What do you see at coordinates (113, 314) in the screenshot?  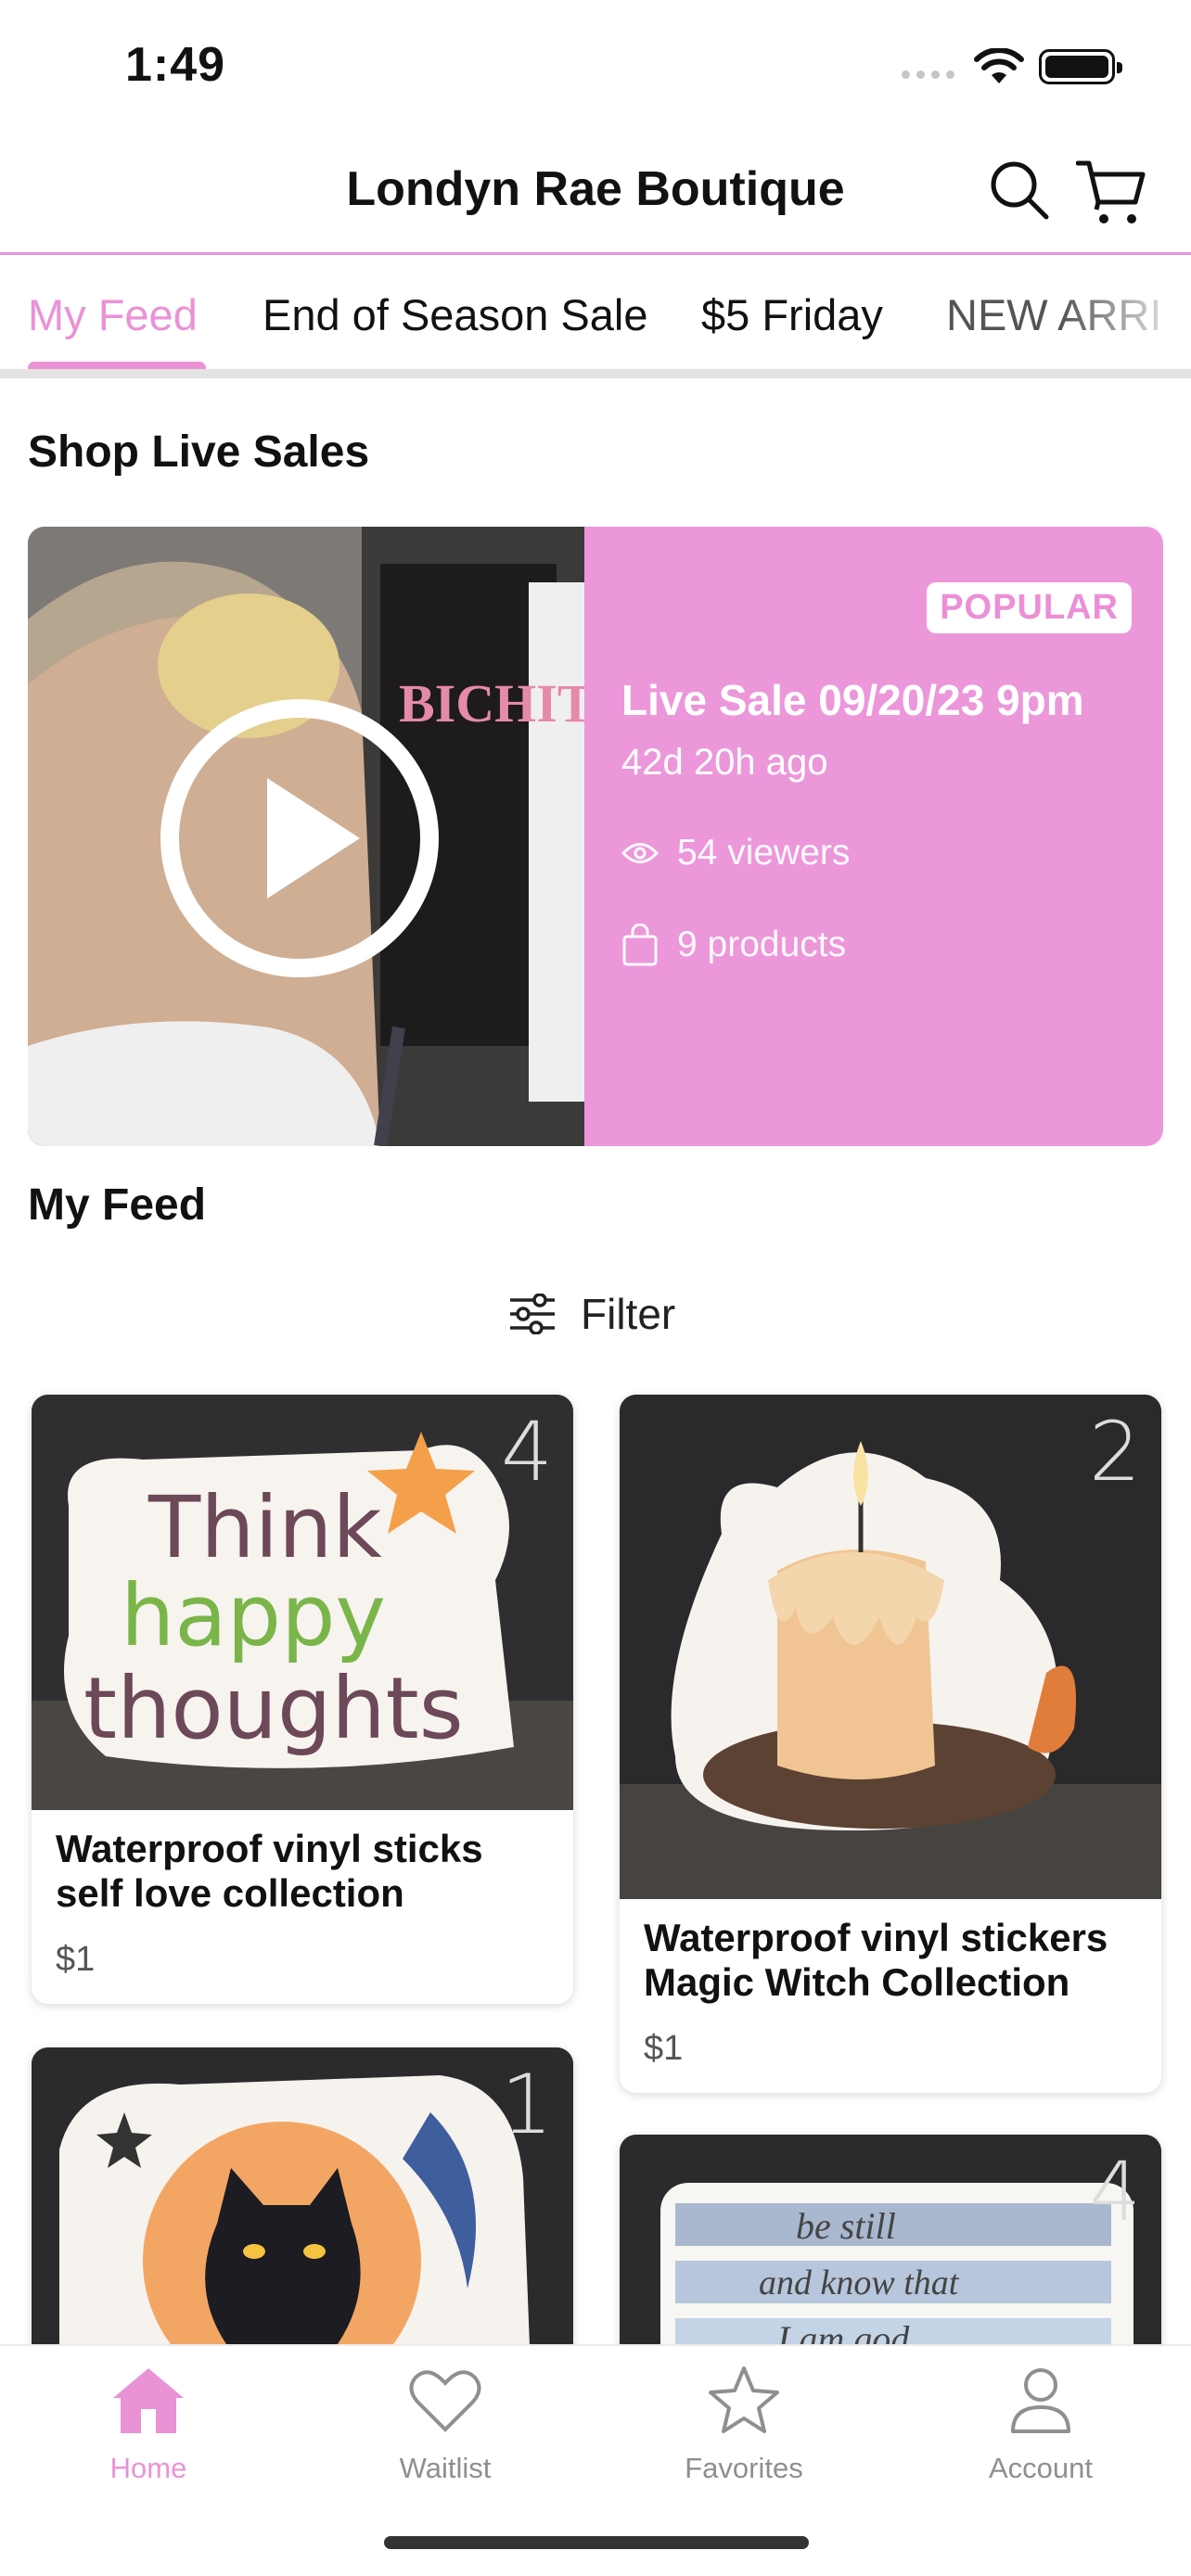 I see `tab-my-feed: My Feed` at bounding box center [113, 314].